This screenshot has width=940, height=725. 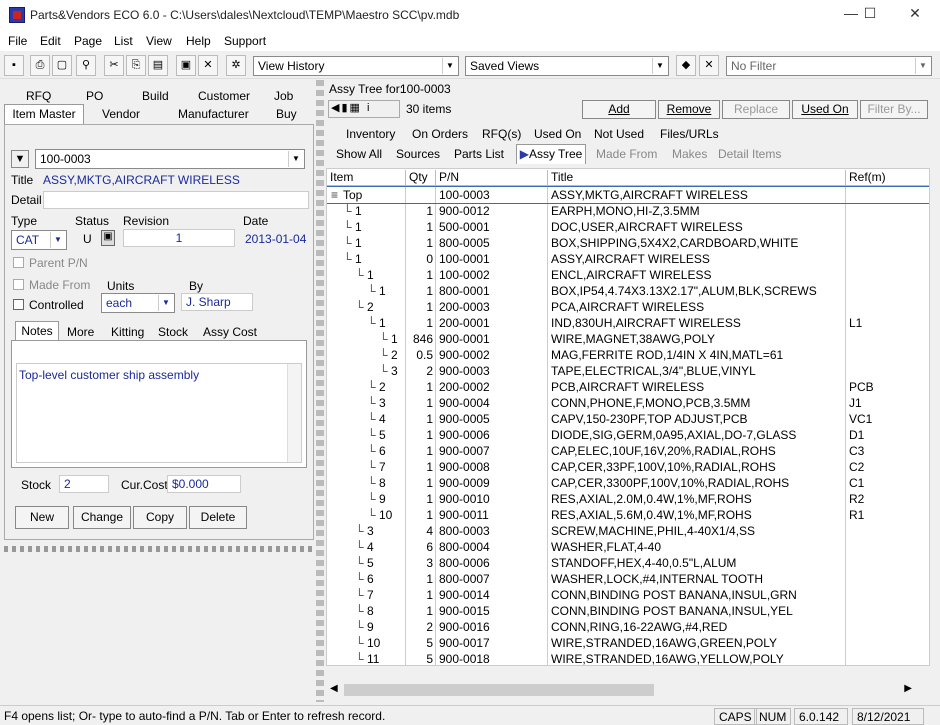 I want to click on subtab-stock: Stock, so click(x=173, y=332).